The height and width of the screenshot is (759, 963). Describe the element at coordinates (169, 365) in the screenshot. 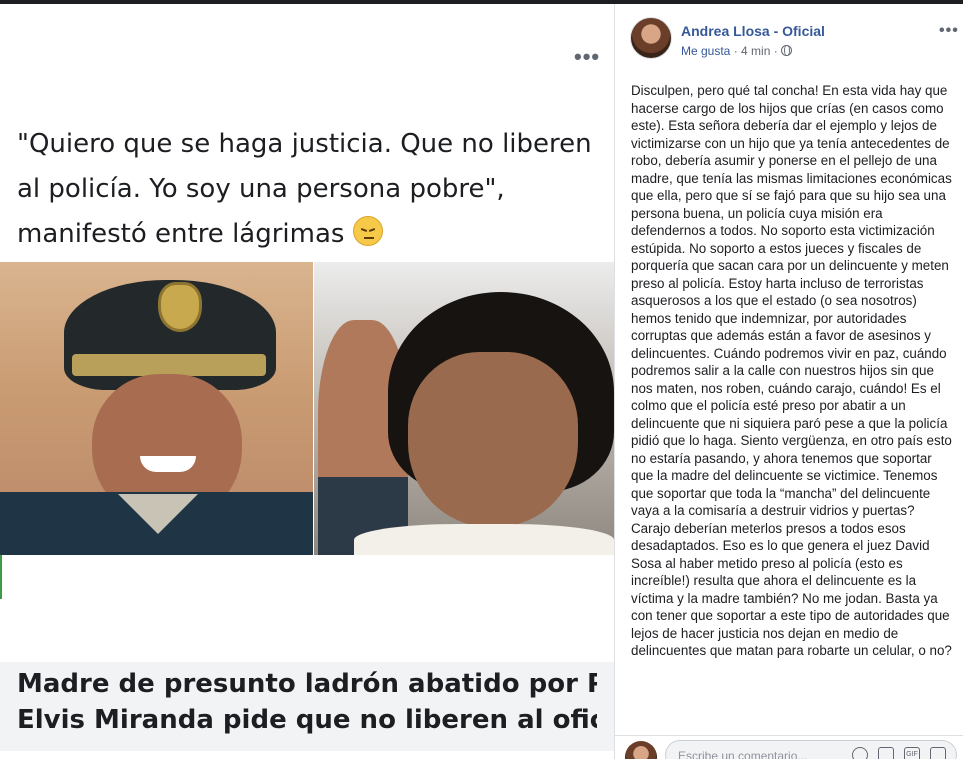

I see `cap-band` at that location.